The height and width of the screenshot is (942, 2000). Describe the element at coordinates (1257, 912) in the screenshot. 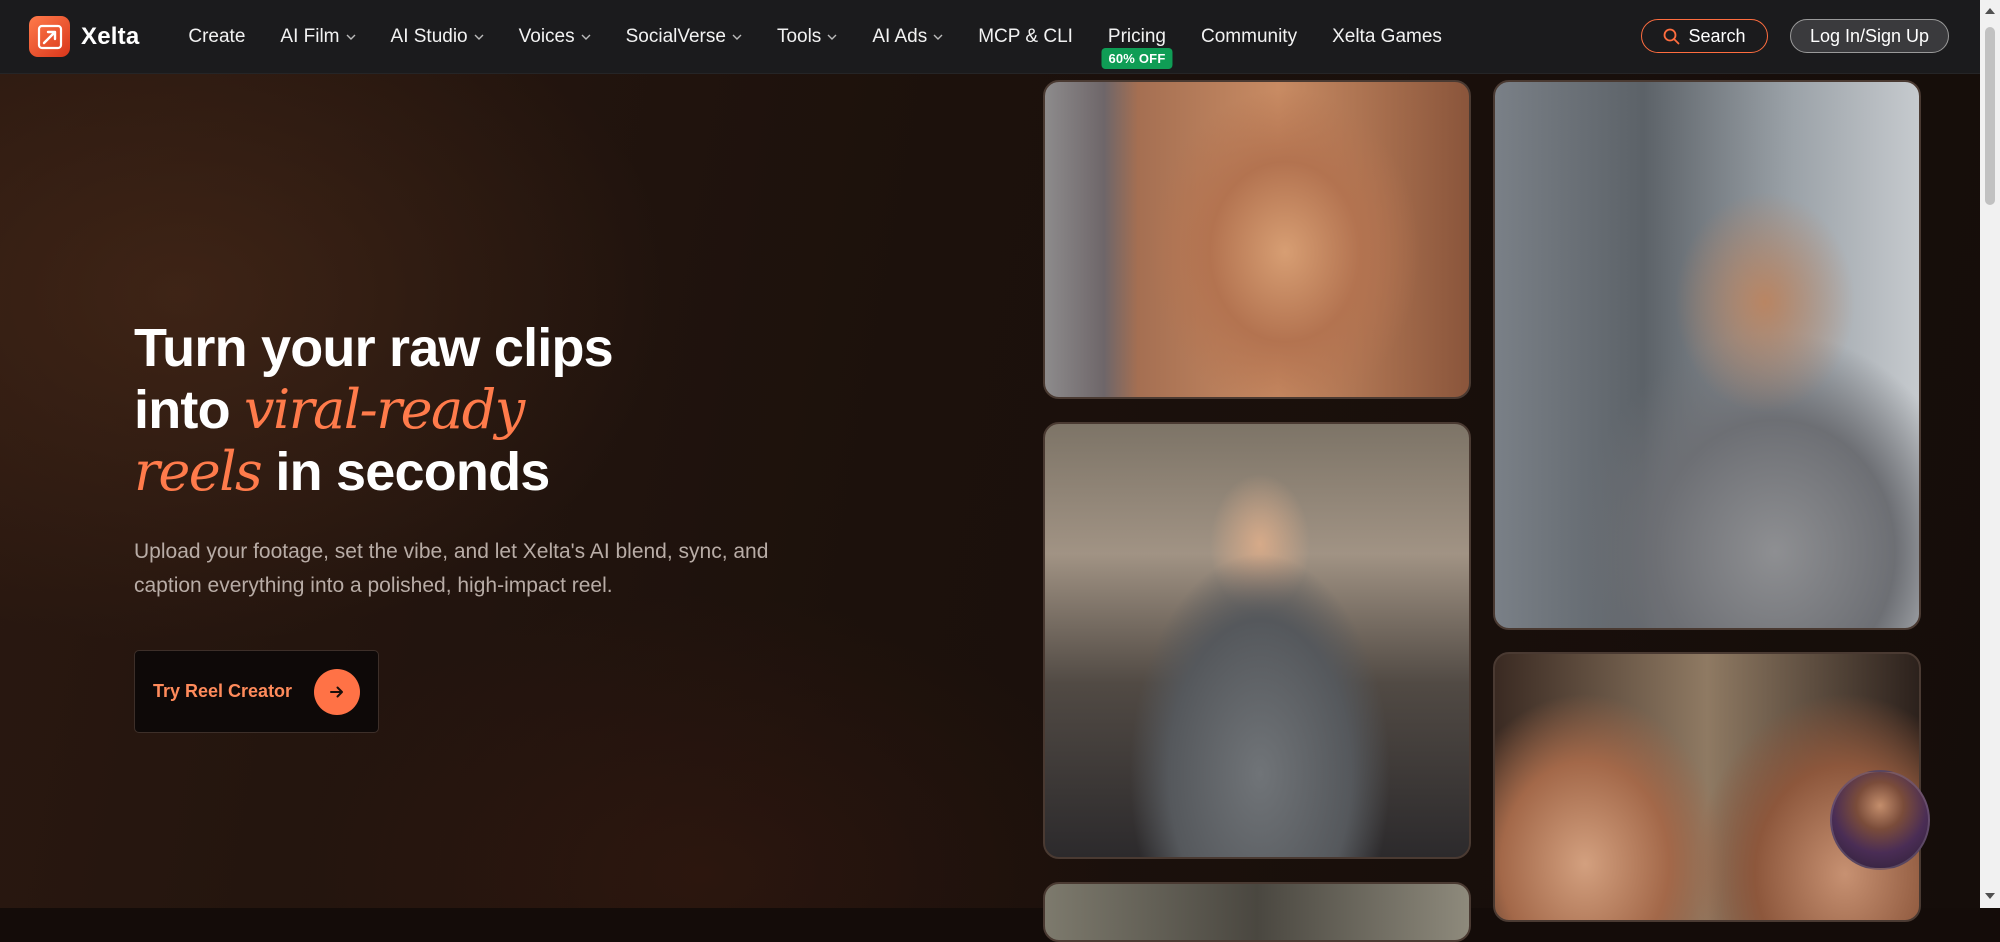

I see `reel-thumbnail-partial` at that location.